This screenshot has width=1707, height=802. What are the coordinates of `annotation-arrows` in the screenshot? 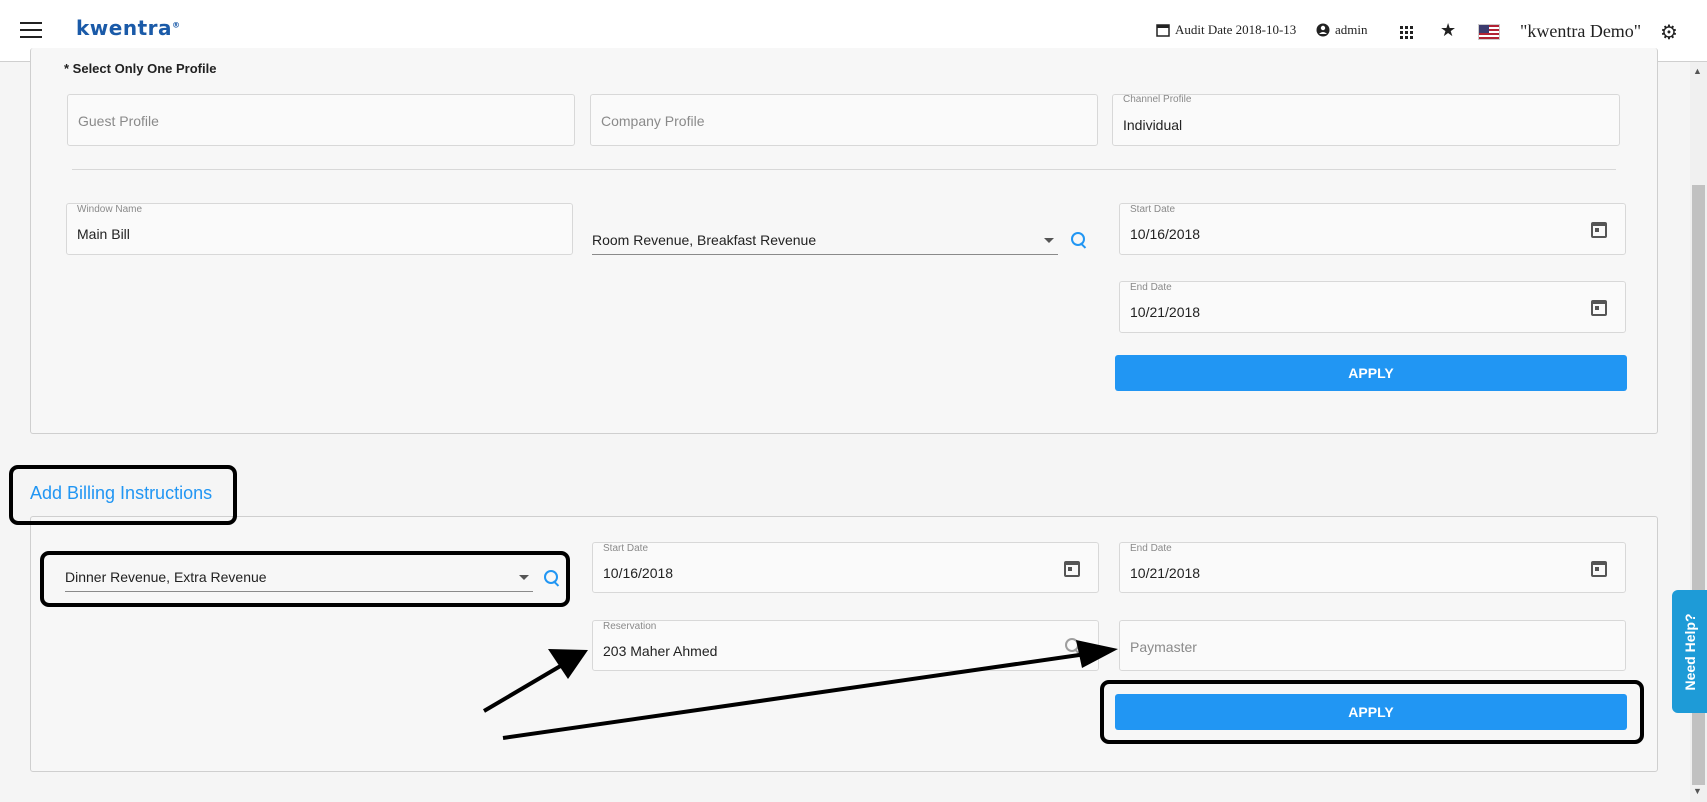 It's located at (800, 690).